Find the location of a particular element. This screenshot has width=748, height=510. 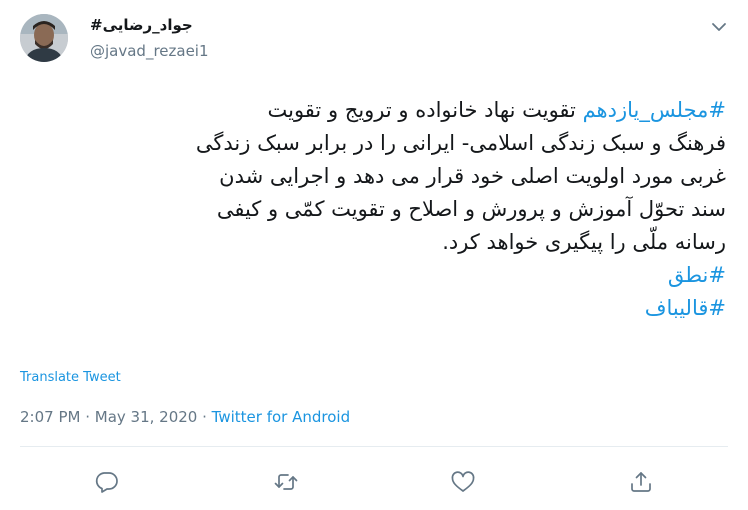

reply-icon is located at coordinates (107, 482).